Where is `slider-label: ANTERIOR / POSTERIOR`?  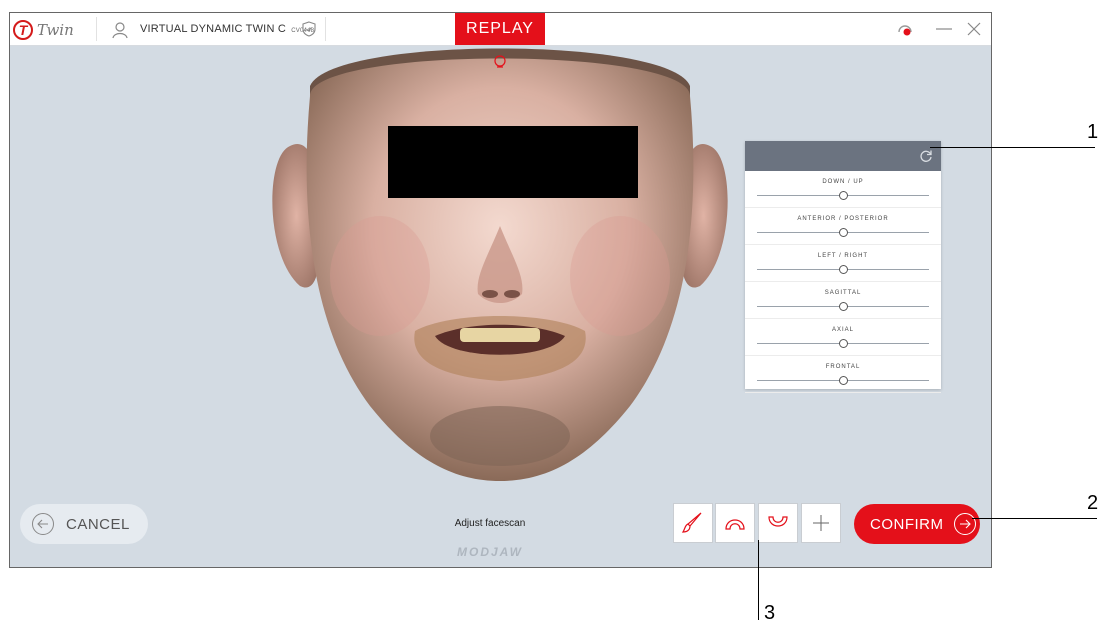
slider-label: ANTERIOR / POSTERIOR is located at coordinates (843, 219).